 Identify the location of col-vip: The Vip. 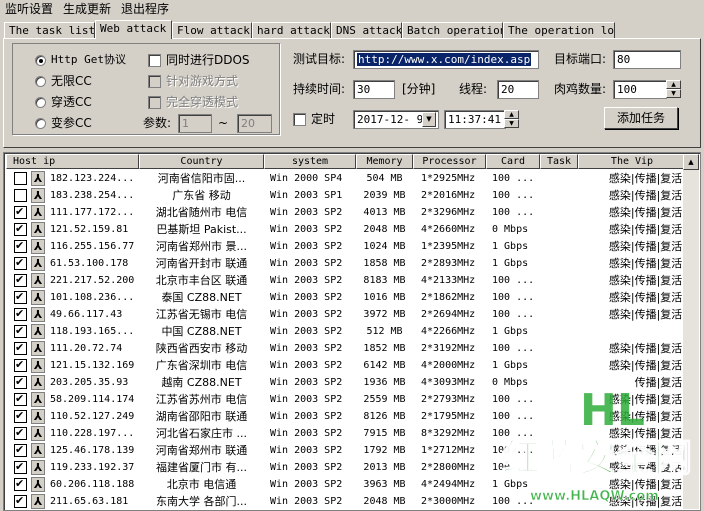
(632, 161).